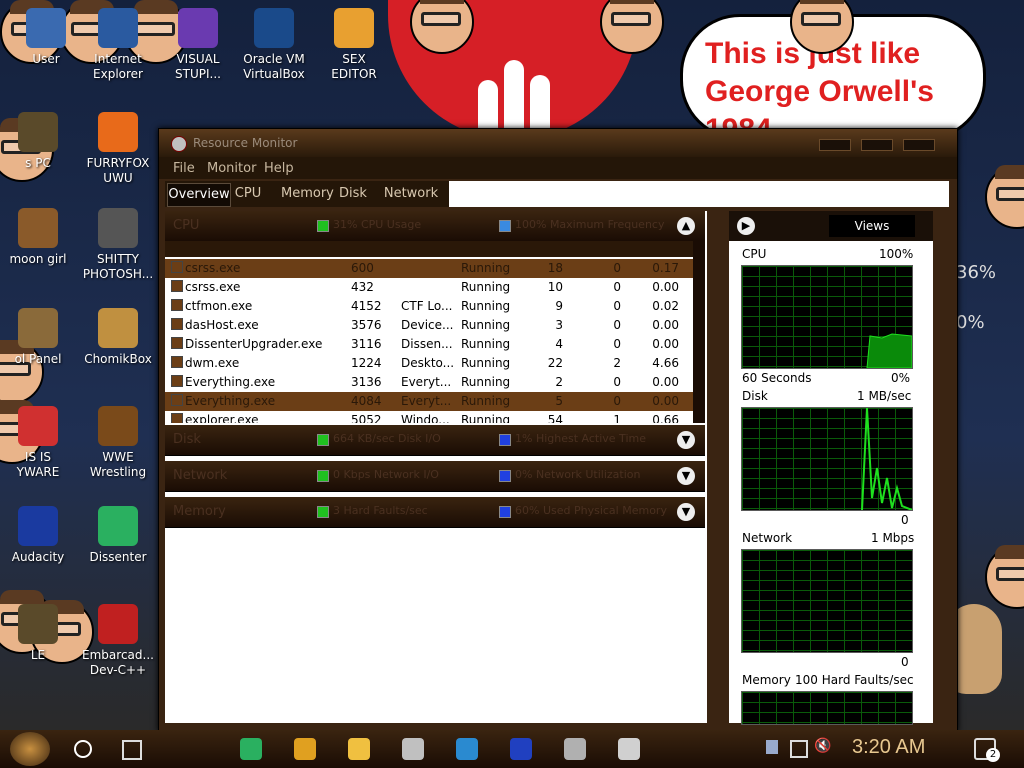  Describe the element at coordinates (118, 149) in the screenshot. I see `desktop-icon: FURRYFOX UWU` at that location.